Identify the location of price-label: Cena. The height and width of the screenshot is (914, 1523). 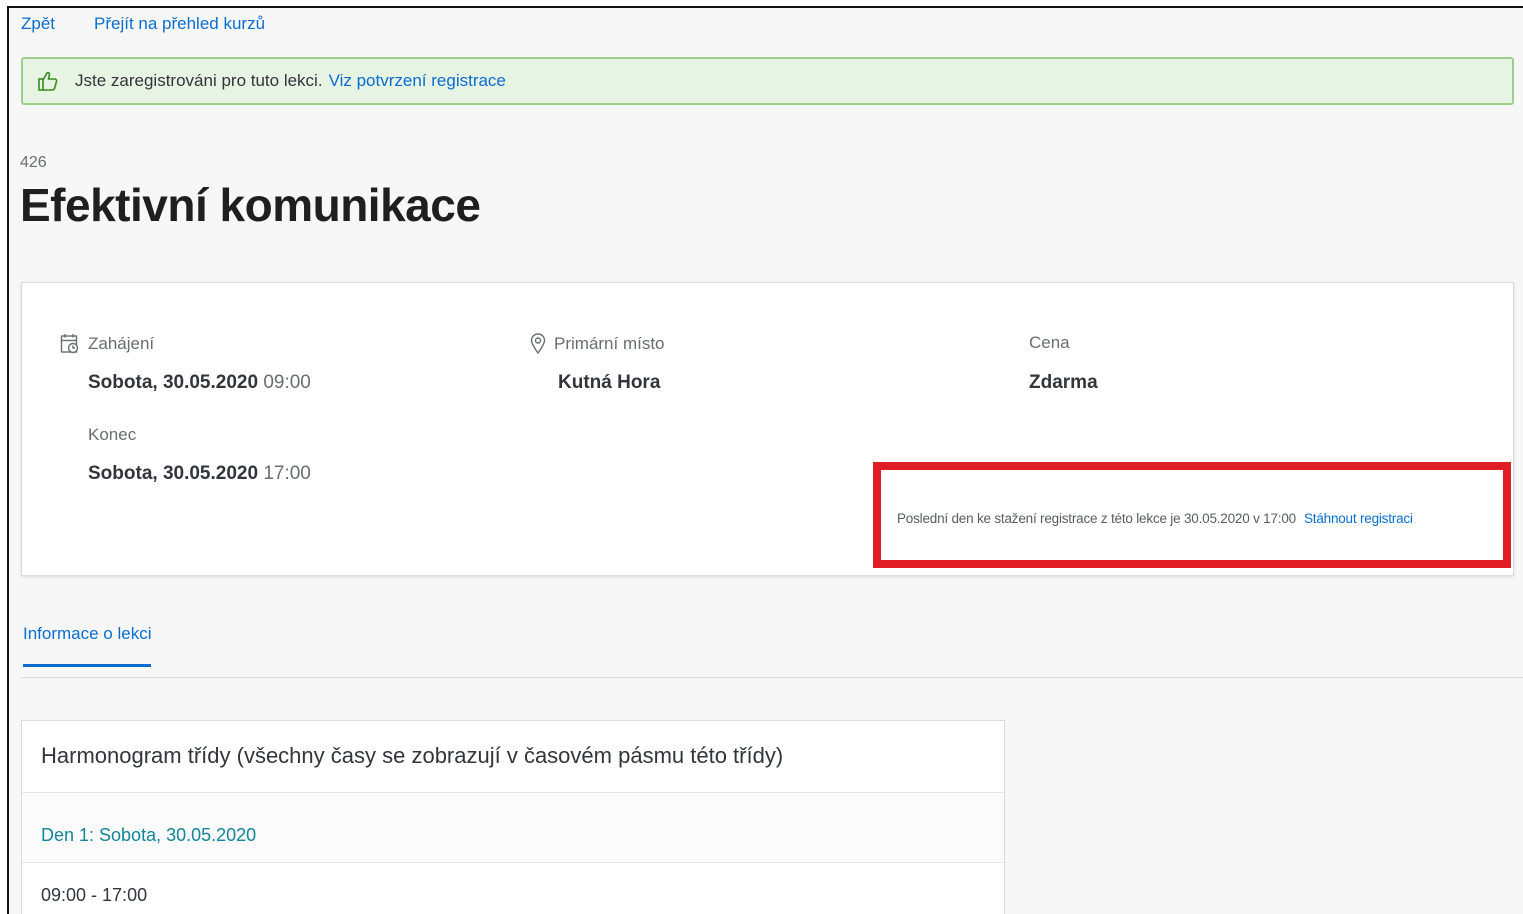
(1049, 342).